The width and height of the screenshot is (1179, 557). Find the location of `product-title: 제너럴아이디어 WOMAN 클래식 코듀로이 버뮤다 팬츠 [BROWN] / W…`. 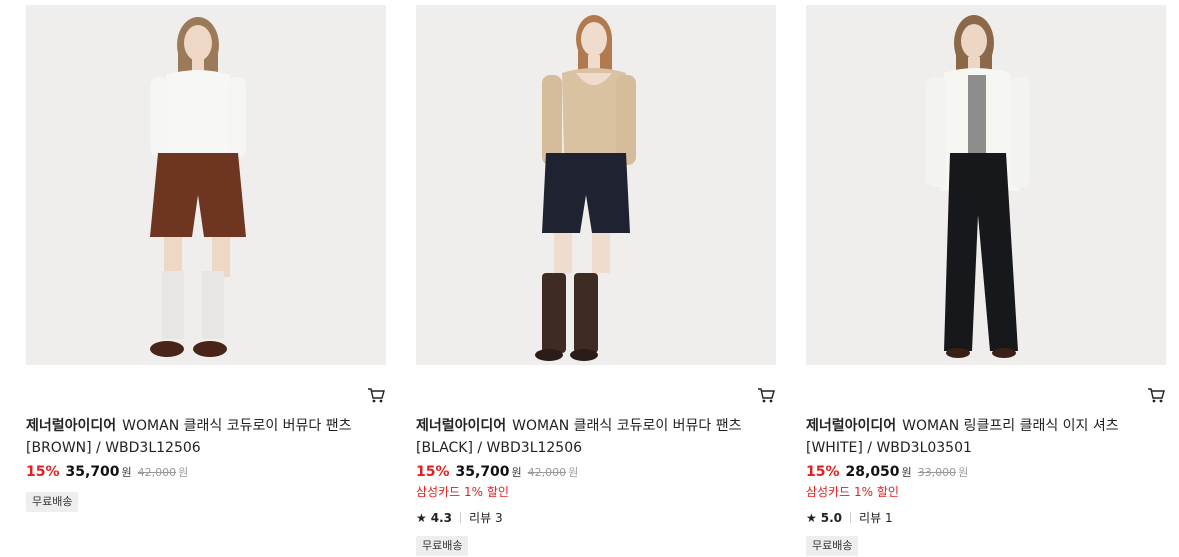

product-title: 제너럴아이디어 WOMAN 클래식 코듀로이 버뮤다 팬츠 [BROWN] / W… is located at coordinates (206, 437).